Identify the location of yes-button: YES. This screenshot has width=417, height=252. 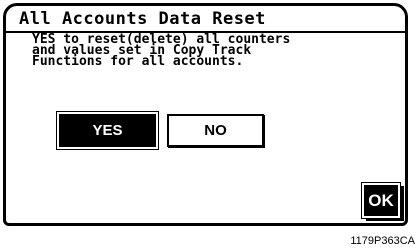
(107, 130).